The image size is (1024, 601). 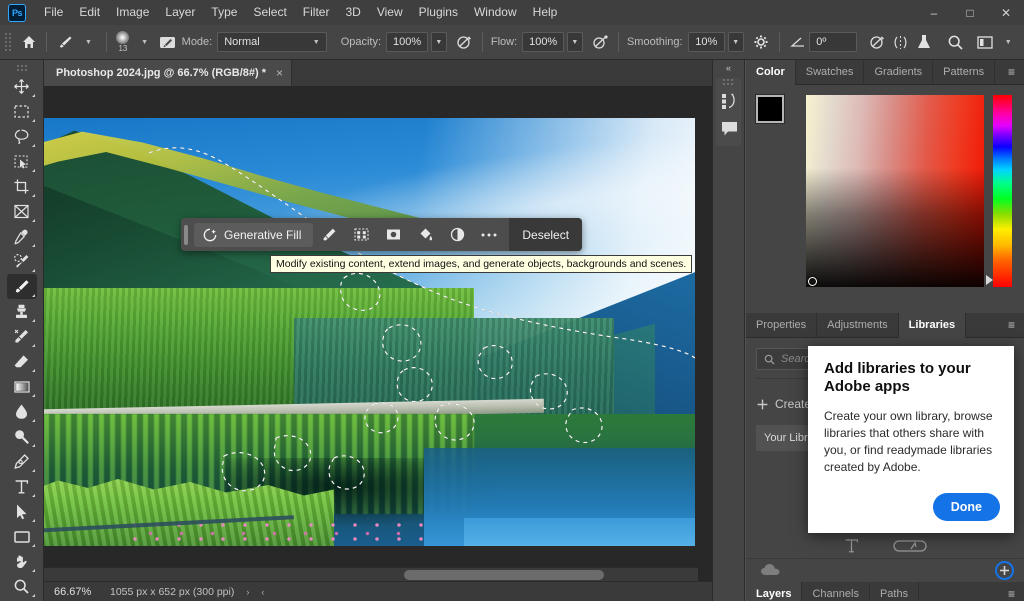 I want to click on menu-item-help: Help, so click(x=545, y=12).